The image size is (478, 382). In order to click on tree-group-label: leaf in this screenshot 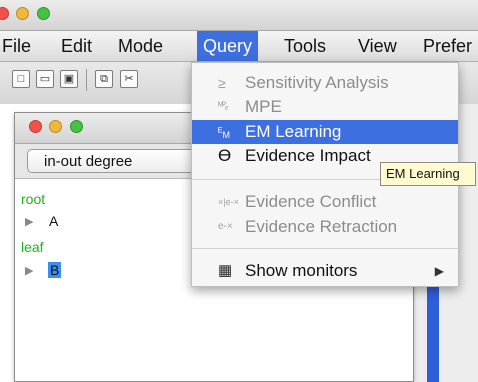, I will do `click(32, 247)`.